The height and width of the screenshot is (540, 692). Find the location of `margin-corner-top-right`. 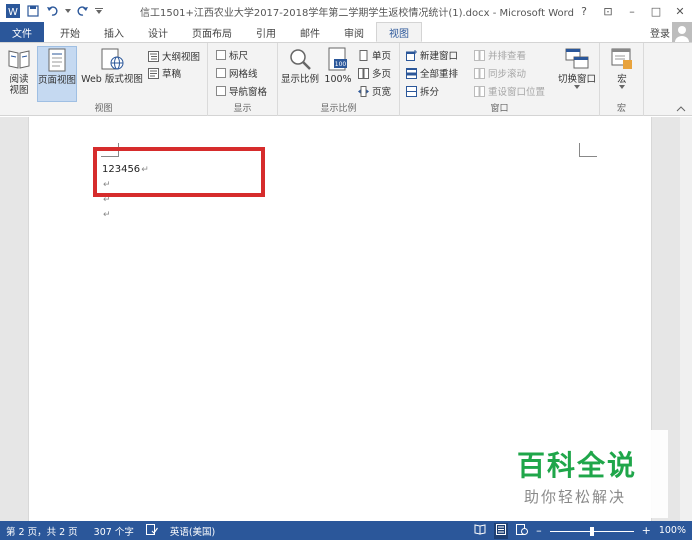

margin-corner-top-right is located at coordinates (588, 150).